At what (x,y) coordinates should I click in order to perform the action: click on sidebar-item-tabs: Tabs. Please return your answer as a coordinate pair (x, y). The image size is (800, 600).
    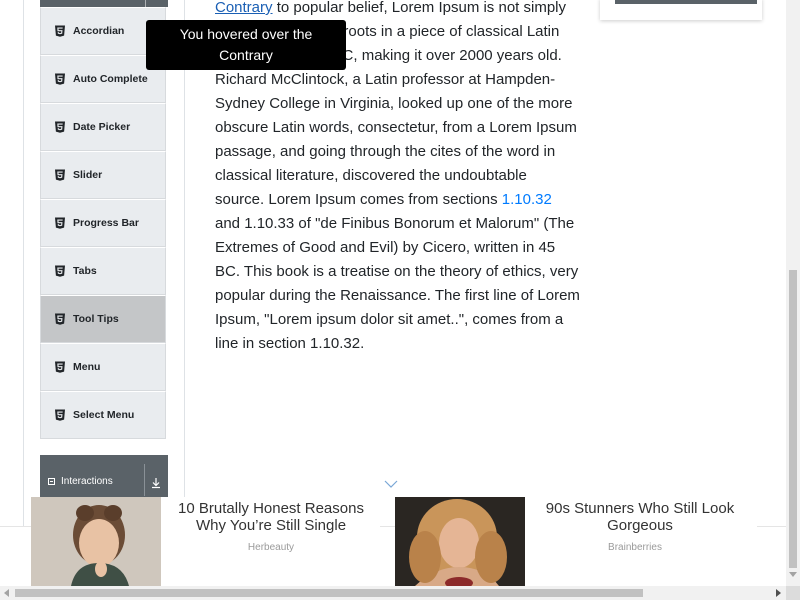
    Looking at the image, I should click on (103, 271).